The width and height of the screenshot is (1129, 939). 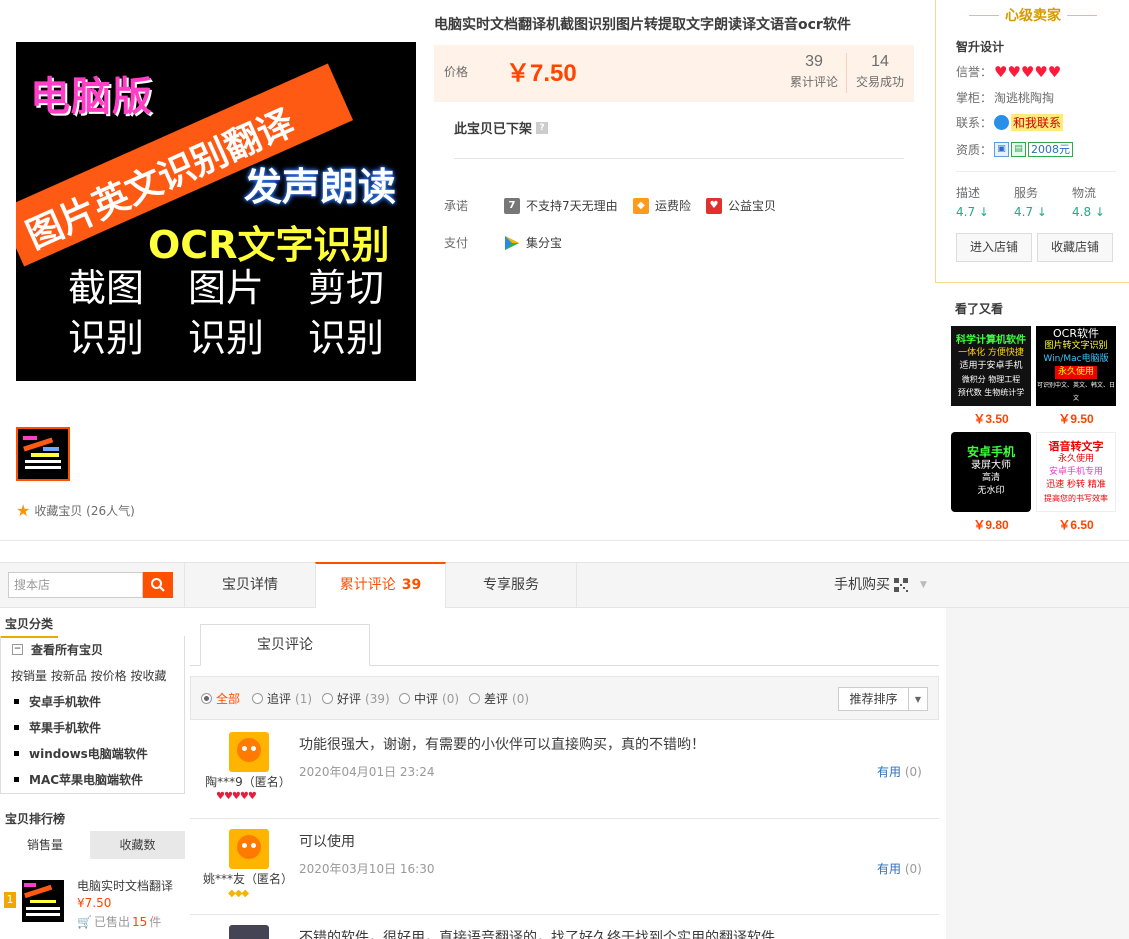 I want to click on reviewer-name: 陶***9（匿名）, so click(x=248, y=782).